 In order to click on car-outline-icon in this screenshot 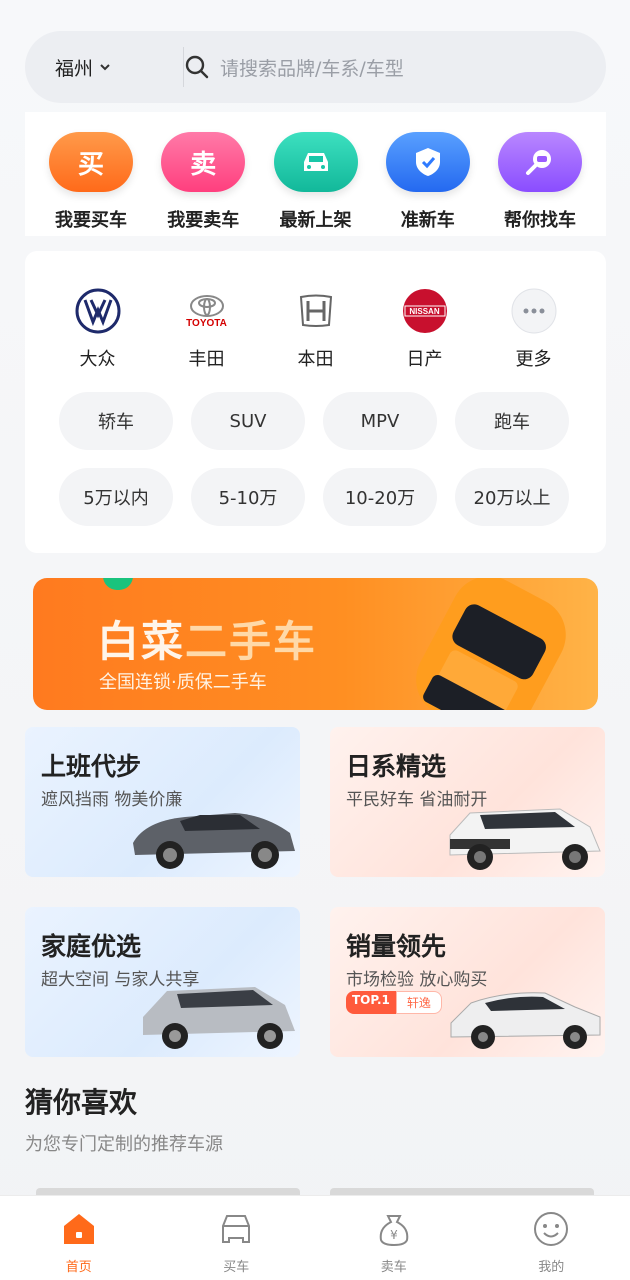, I will do `click(236, 1229)`.